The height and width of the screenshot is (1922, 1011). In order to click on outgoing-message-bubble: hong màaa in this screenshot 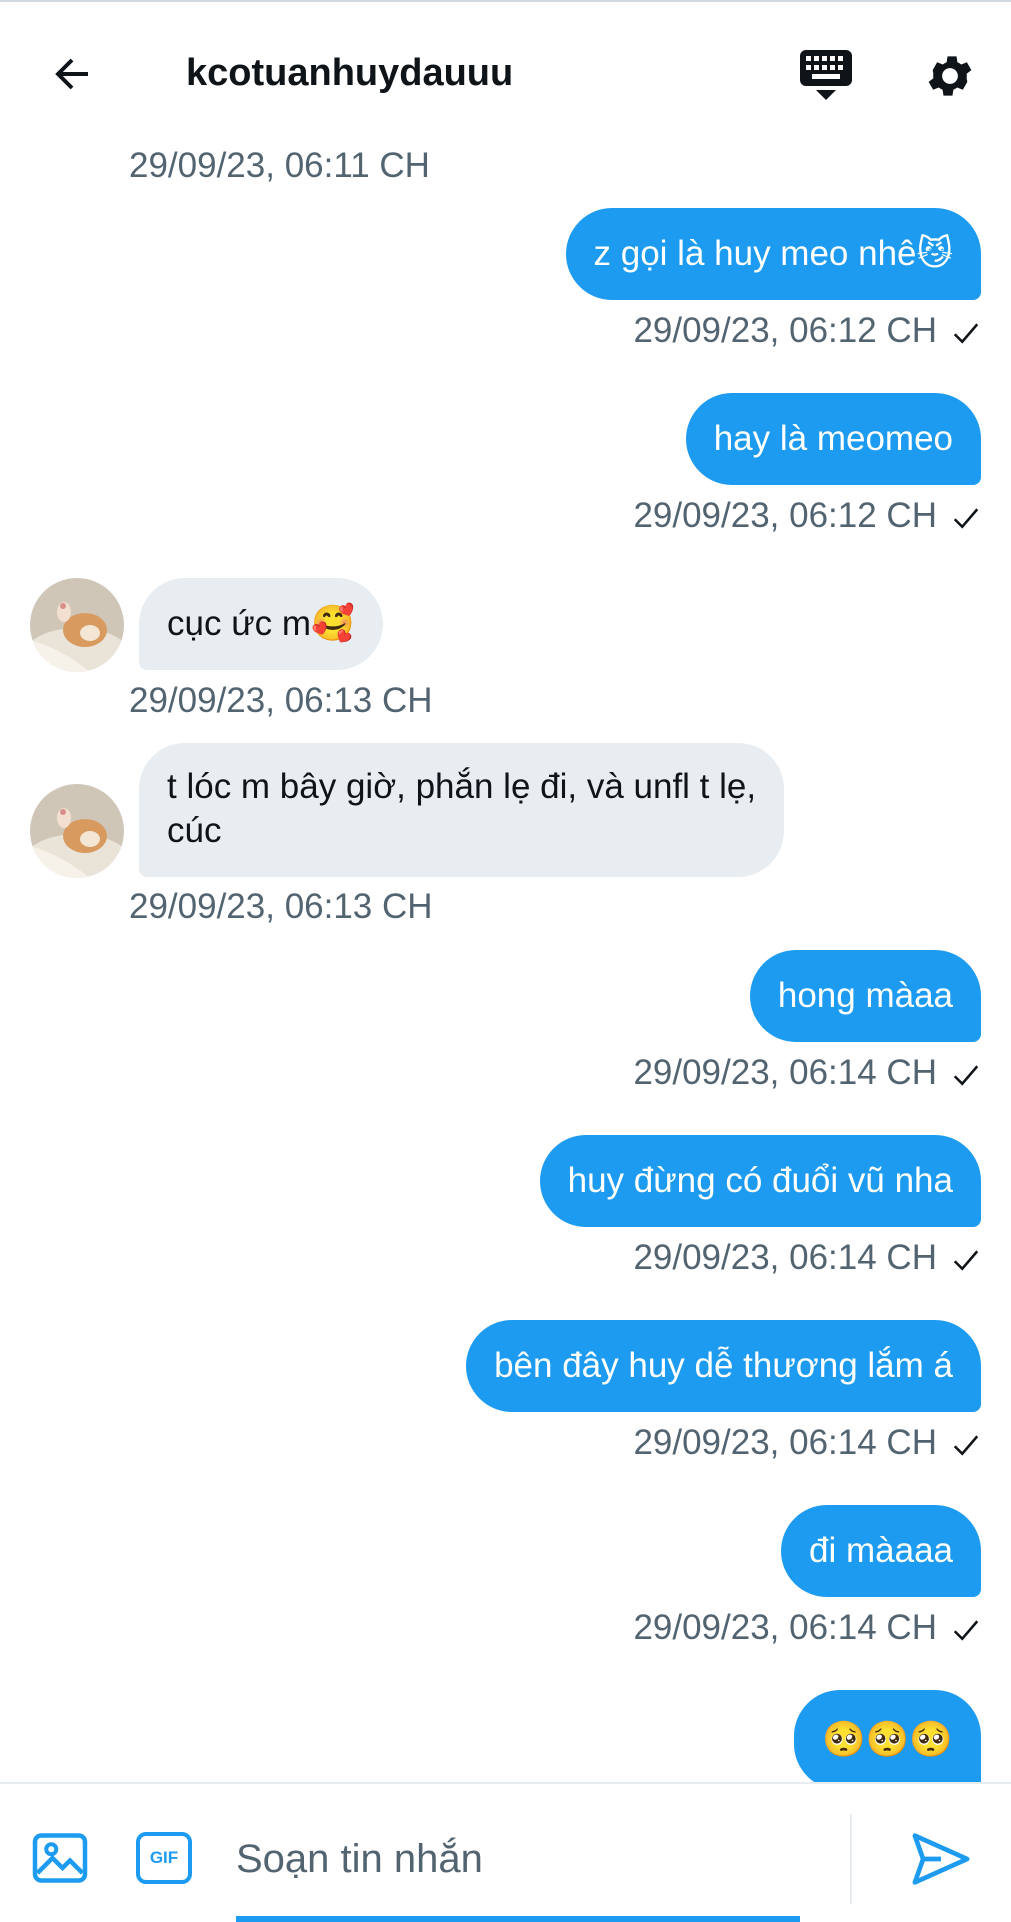, I will do `click(865, 996)`.